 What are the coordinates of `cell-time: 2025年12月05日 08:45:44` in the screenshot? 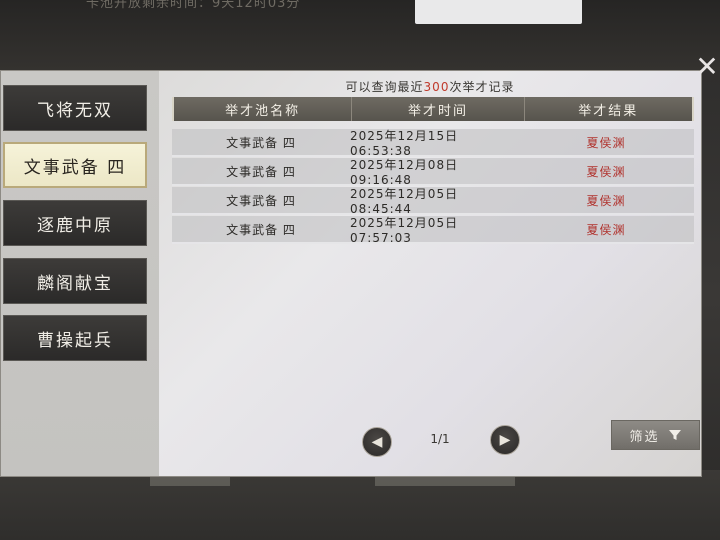 It's located at (404, 201).